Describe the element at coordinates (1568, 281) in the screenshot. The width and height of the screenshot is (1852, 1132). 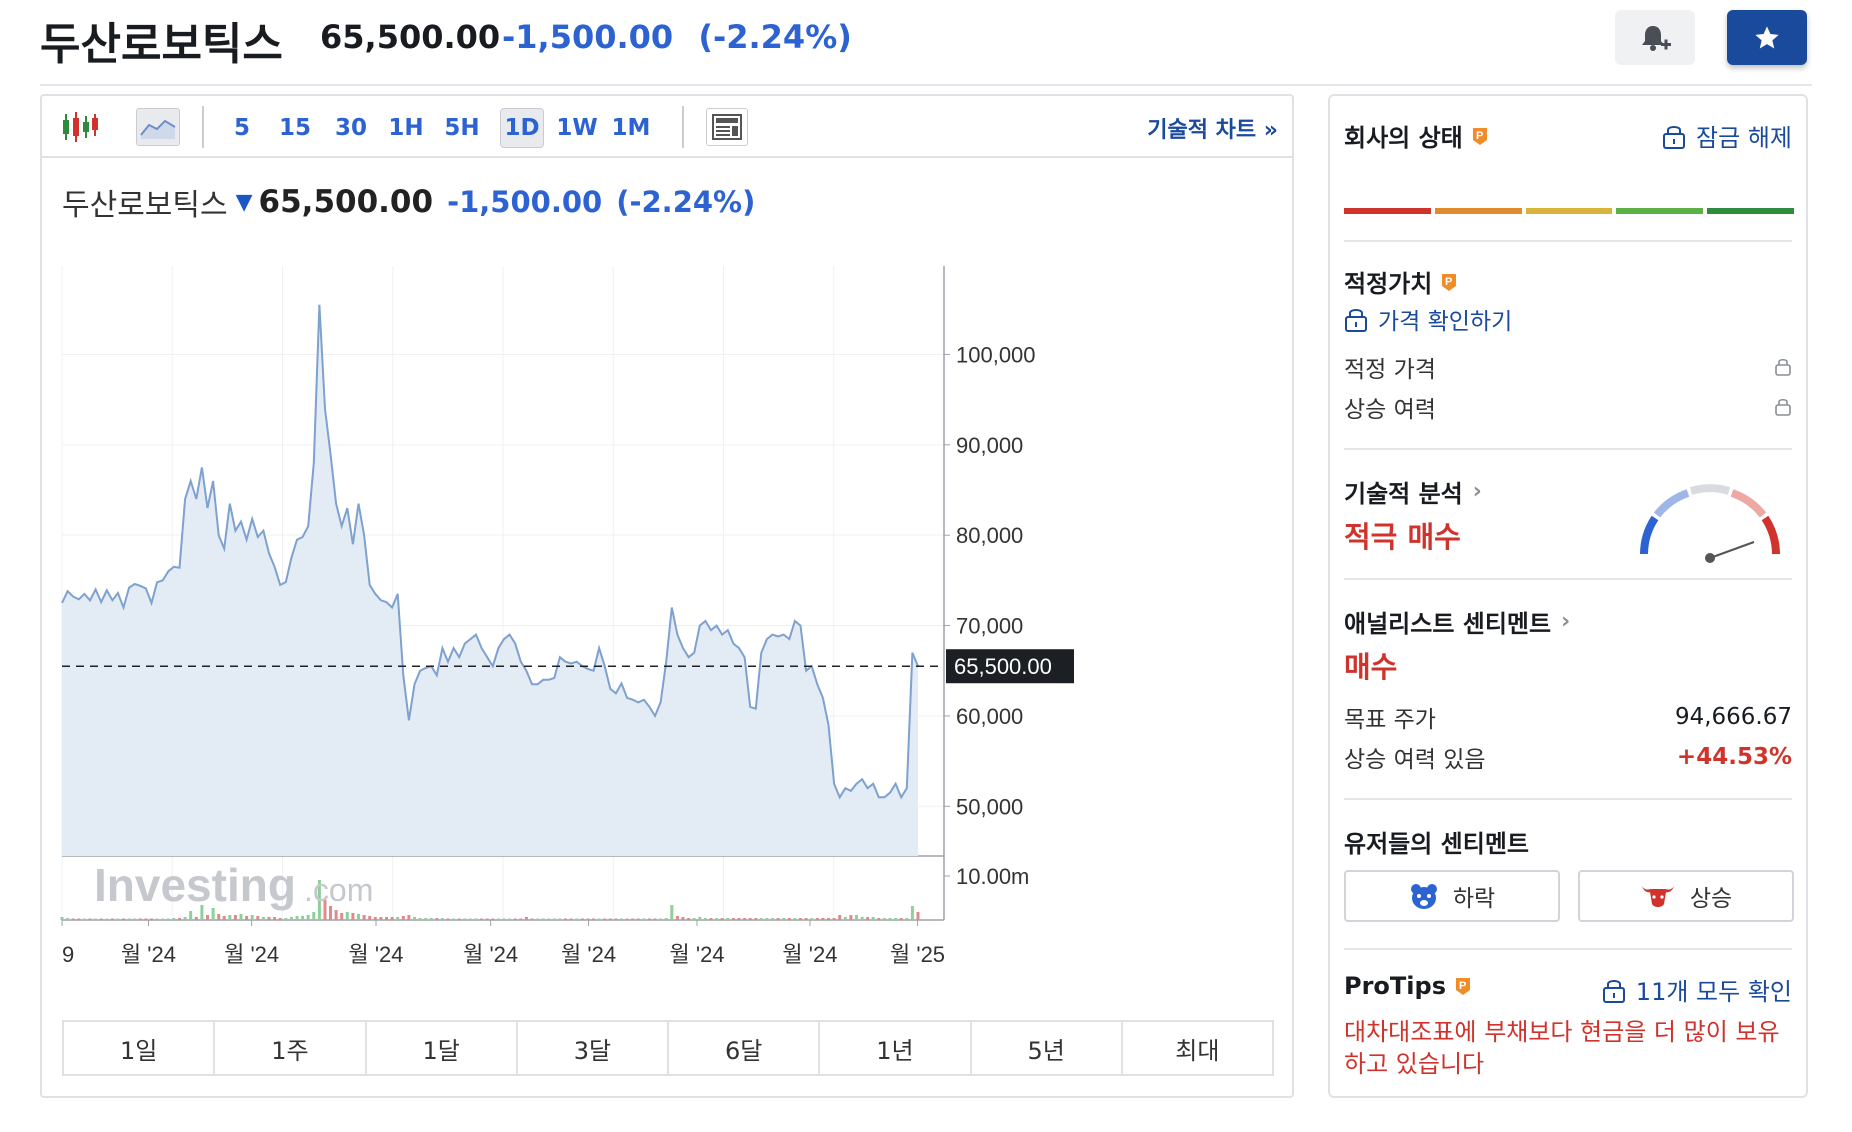
I see `fair-value-section: 적정가치 P` at that location.